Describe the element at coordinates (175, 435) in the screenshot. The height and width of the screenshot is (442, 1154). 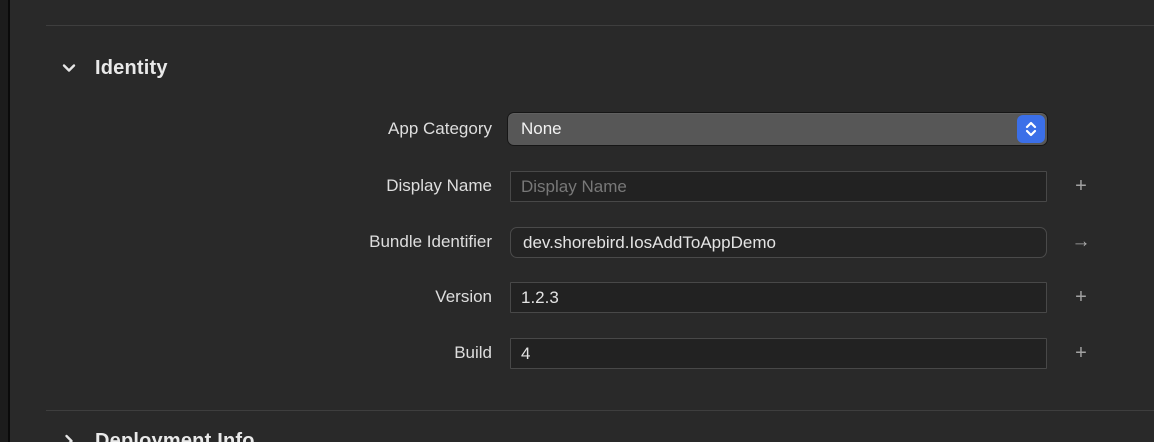
I see `next-section-title: Deployment Info` at that location.